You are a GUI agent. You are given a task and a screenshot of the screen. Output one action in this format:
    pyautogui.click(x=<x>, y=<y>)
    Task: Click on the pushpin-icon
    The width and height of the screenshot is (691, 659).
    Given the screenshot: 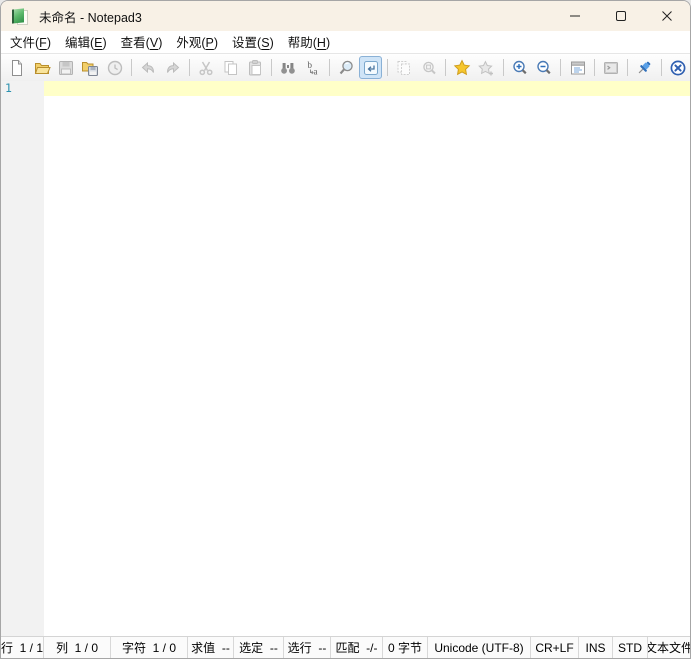 What is the action you would take?
    pyautogui.click(x=644, y=68)
    